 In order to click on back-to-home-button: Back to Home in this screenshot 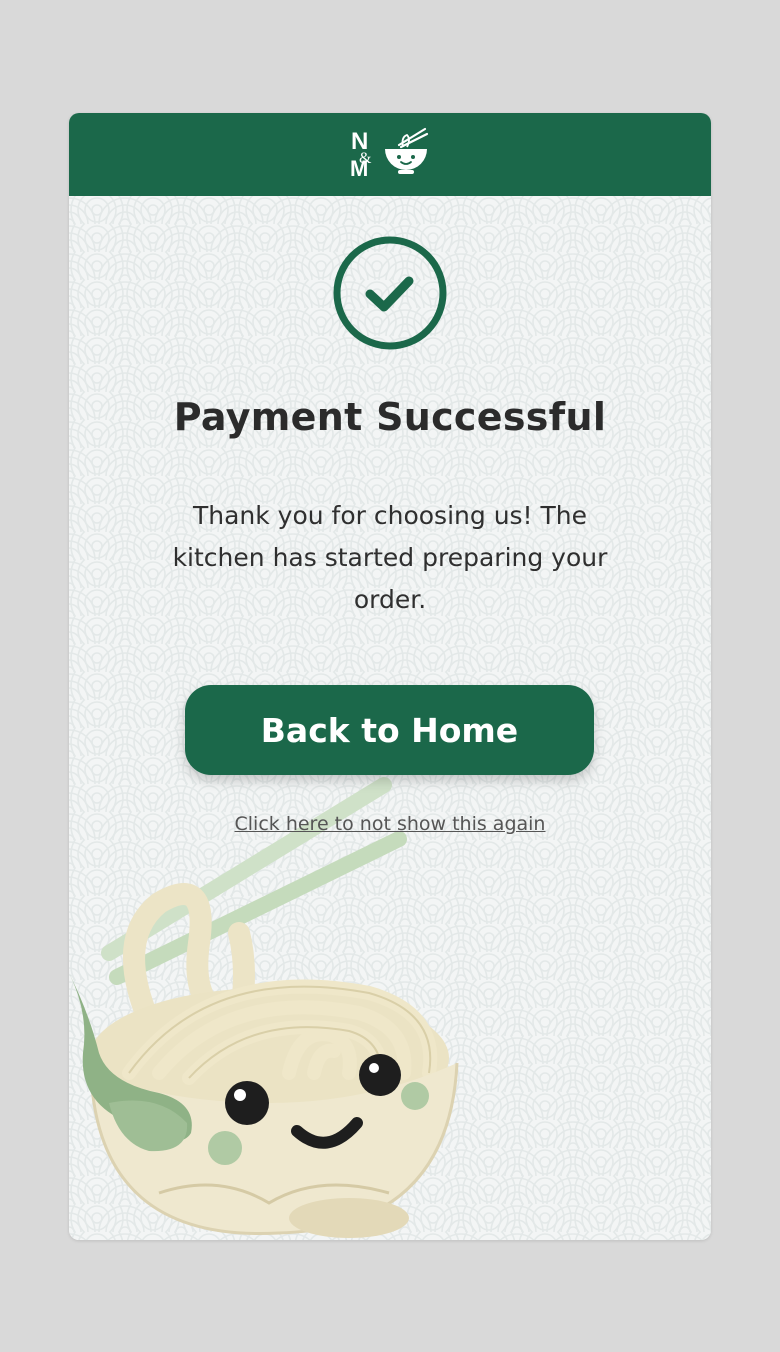, I will do `click(389, 730)`.